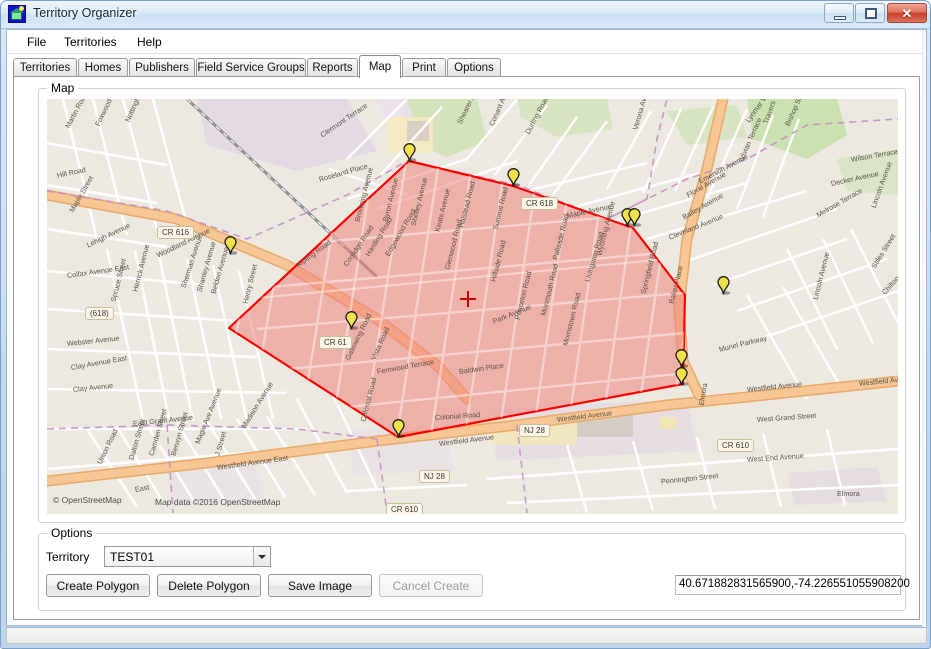  I want to click on cancel-create-button: Cancel Create, so click(431, 585).